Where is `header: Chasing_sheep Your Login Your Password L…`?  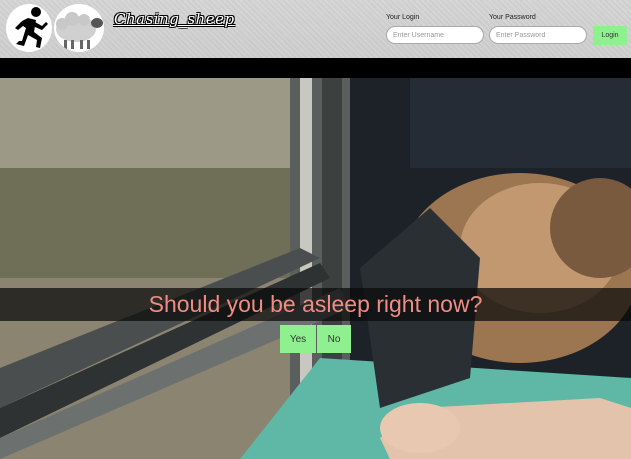
header: Chasing_sheep Your Login Your Password L… is located at coordinates (315, 29).